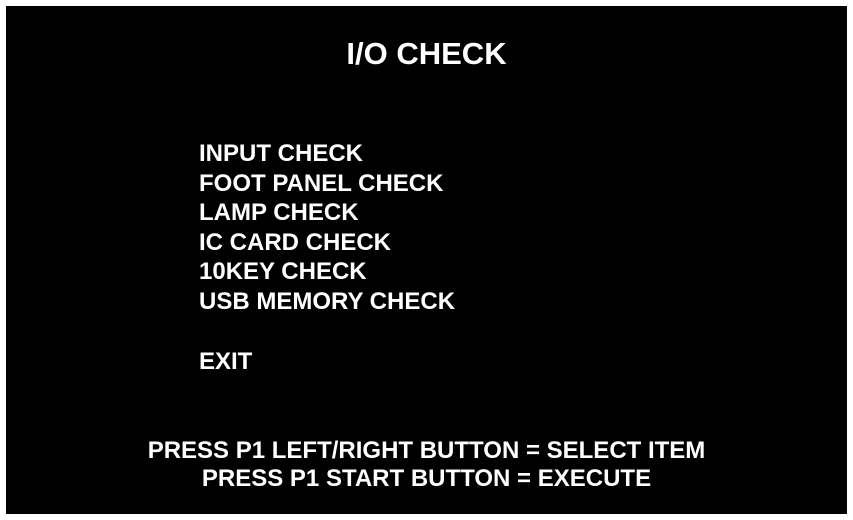  Describe the element at coordinates (426, 450) in the screenshot. I see `instruction-select: PRESS P1 LEFT/RIGHT BUTTON = SELECT ITEM` at that location.